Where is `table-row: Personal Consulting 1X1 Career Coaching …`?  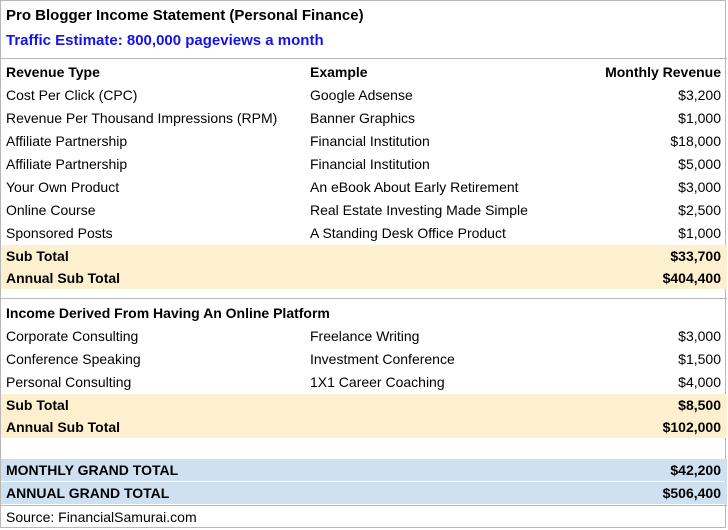 table-row: Personal Consulting 1X1 Career Coaching … is located at coordinates (364, 382).